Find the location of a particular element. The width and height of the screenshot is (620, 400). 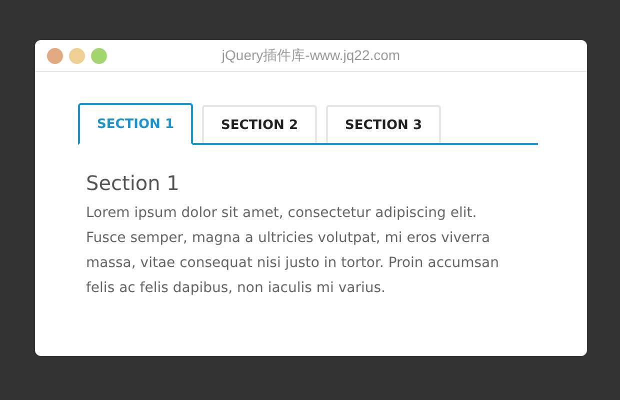

tab: SECTION 3 is located at coordinates (383, 124).